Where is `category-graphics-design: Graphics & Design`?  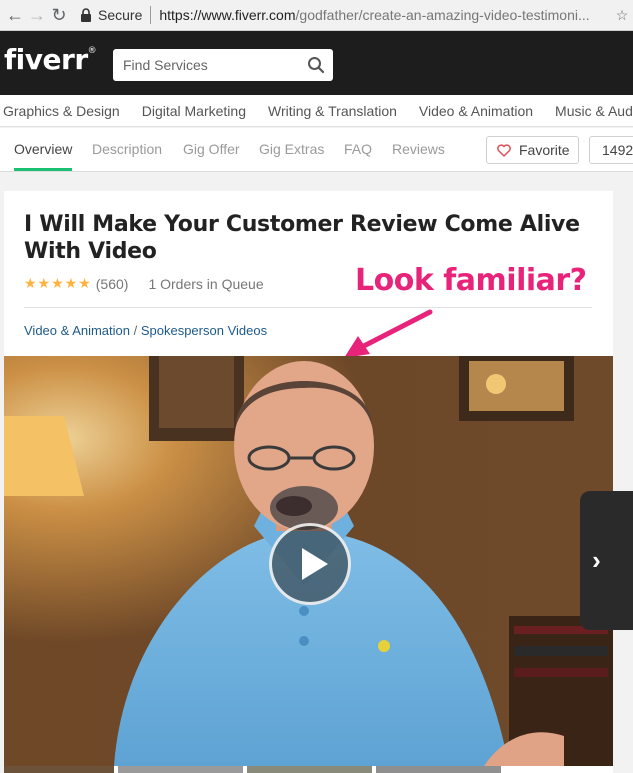
category-graphics-design: Graphics & Design is located at coordinates (61, 111).